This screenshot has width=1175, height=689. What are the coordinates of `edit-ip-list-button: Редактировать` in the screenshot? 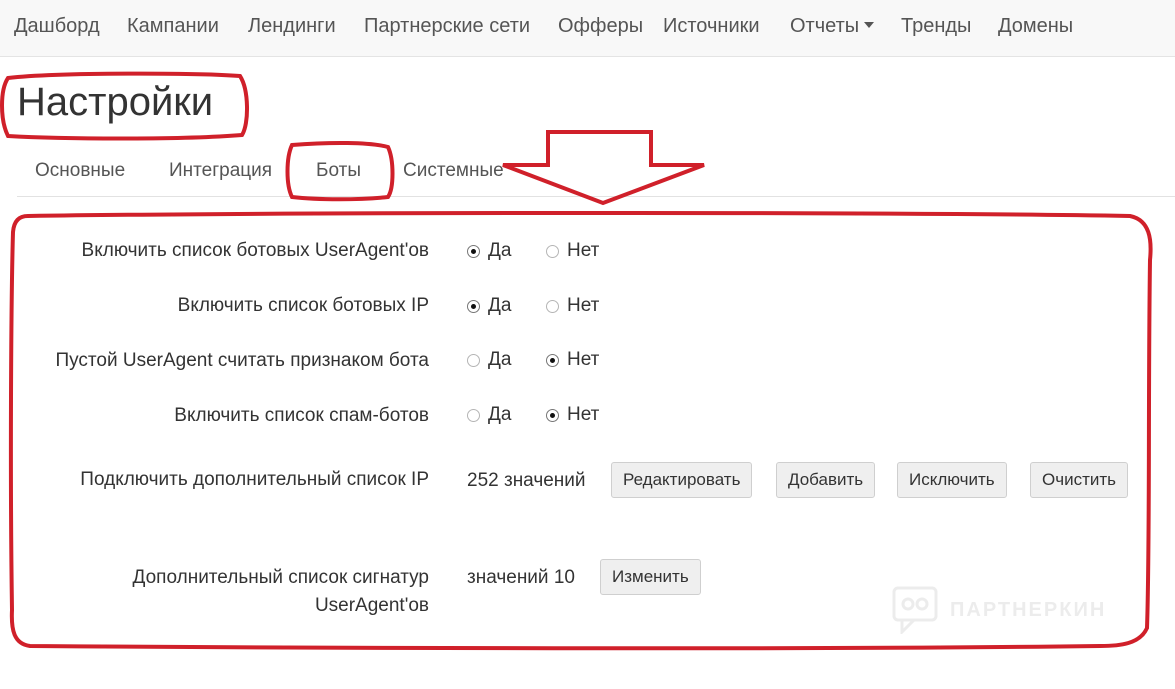 It's located at (682, 480).